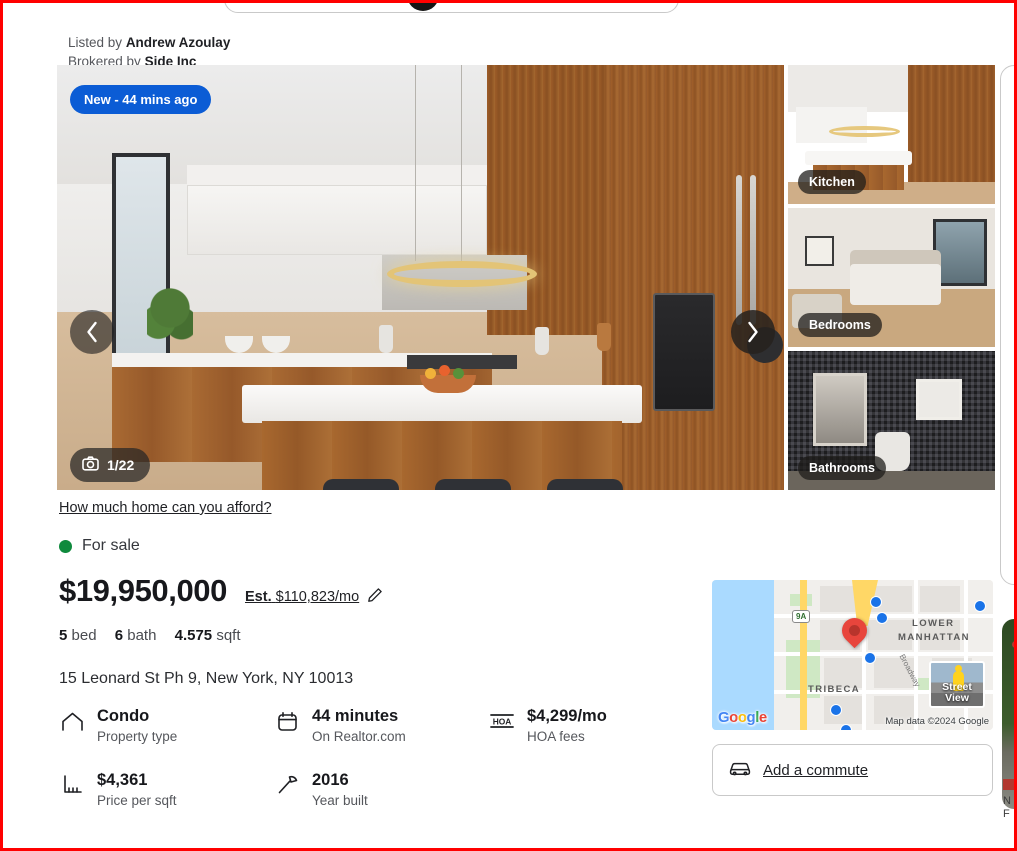 The height and width of the screenshot is (851, 1017). I want to click on bath-count: 6, so click(119, 635).